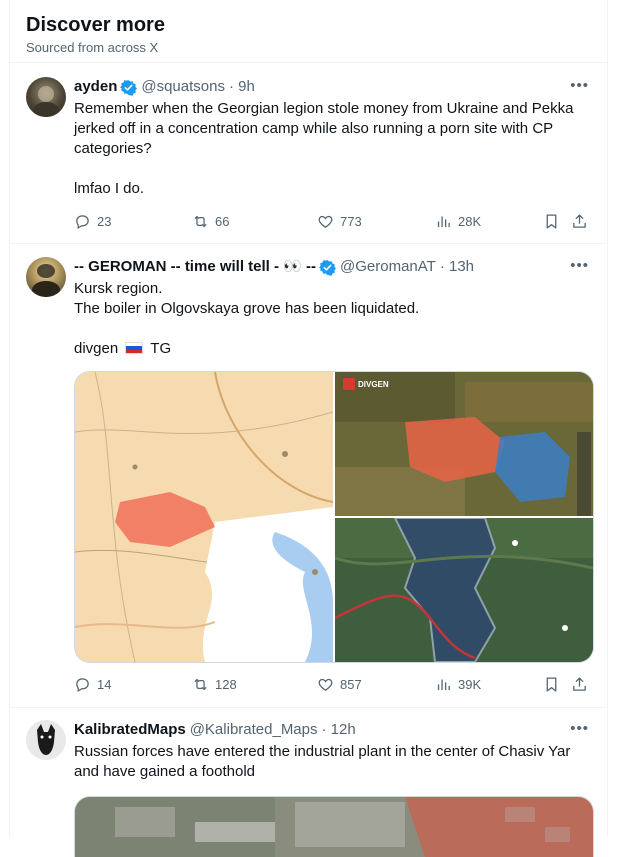 This screenshot has height=857, width=621. Describe the element at coordinates (254, 730) in the screenshot. I see `author-handle: @Kalibrated_Maps` at that location.